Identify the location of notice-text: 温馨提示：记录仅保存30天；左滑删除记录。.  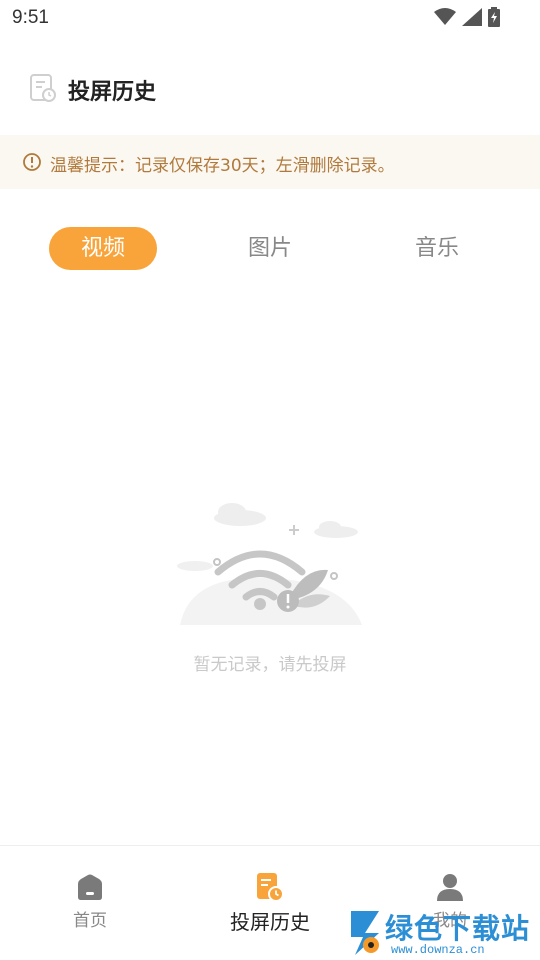
(222, 166).